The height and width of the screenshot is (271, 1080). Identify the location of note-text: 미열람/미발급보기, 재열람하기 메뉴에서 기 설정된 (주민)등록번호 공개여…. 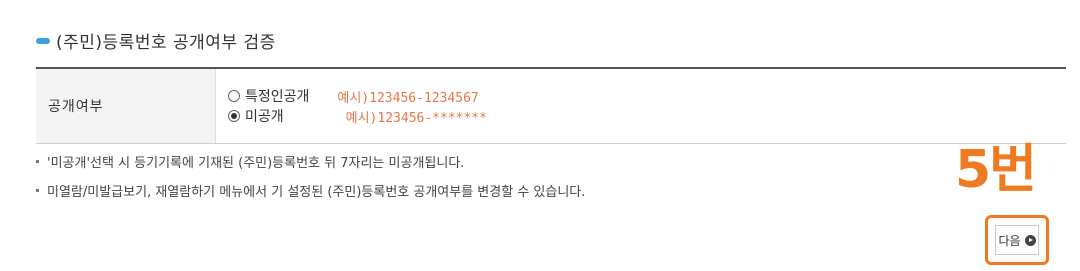
(316, 192).